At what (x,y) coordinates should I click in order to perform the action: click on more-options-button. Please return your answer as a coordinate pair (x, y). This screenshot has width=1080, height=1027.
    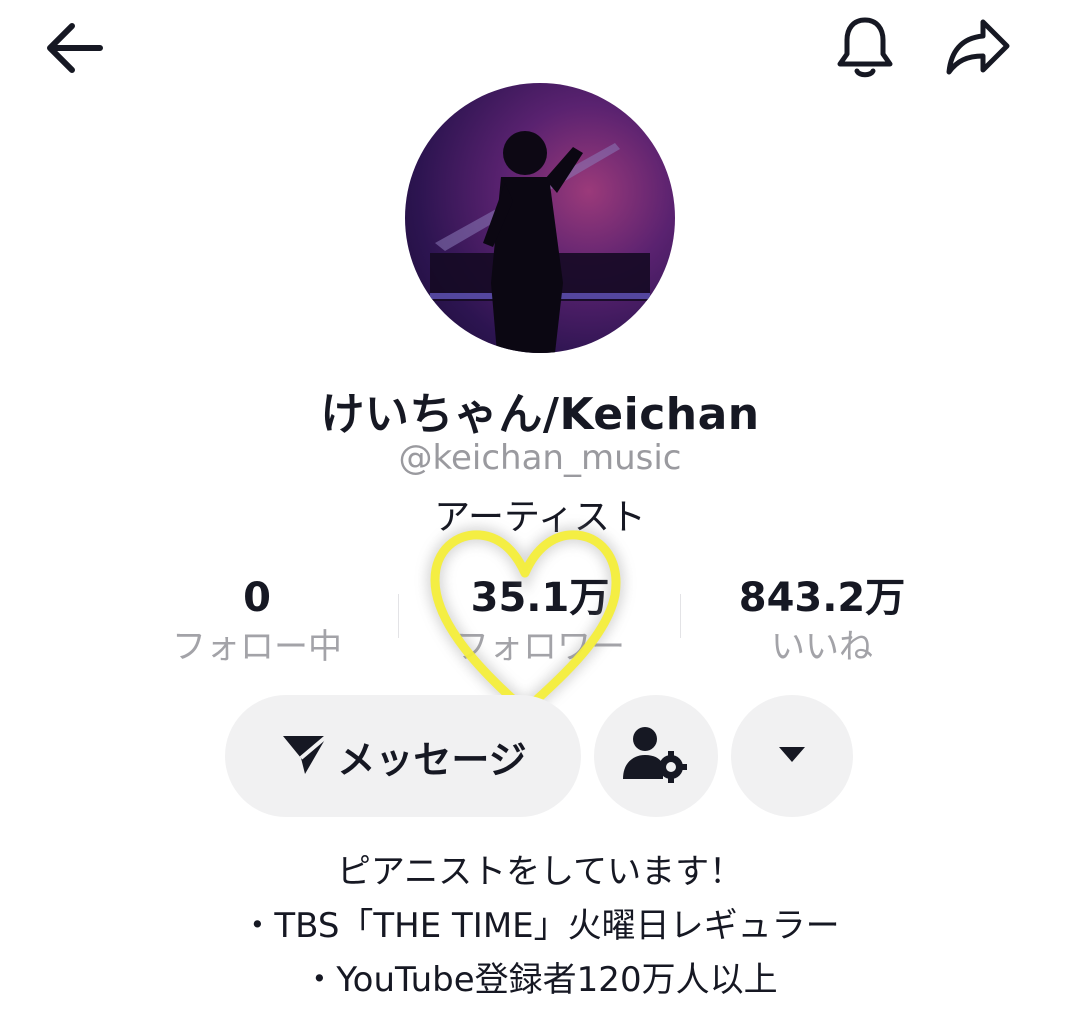
    Looking at the image, I should click on (792, 756).